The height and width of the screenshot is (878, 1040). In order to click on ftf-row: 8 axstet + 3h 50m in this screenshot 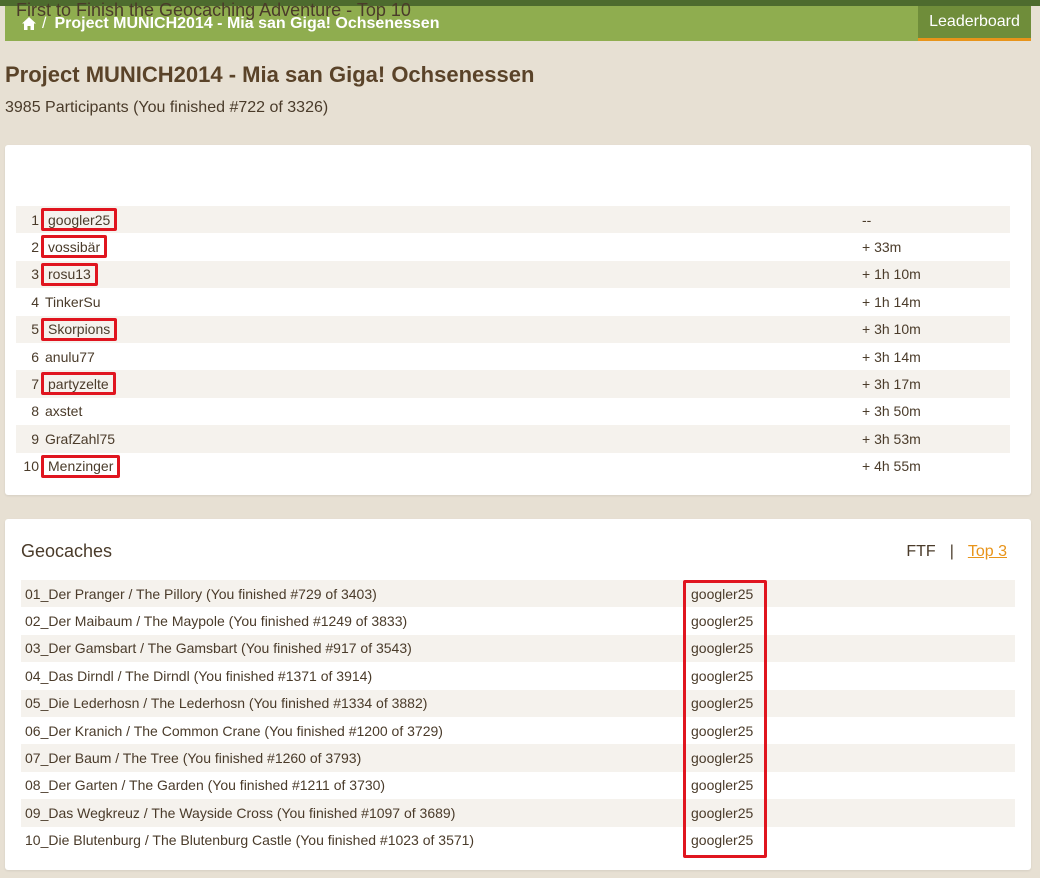, I will do `click(513, 411)`.